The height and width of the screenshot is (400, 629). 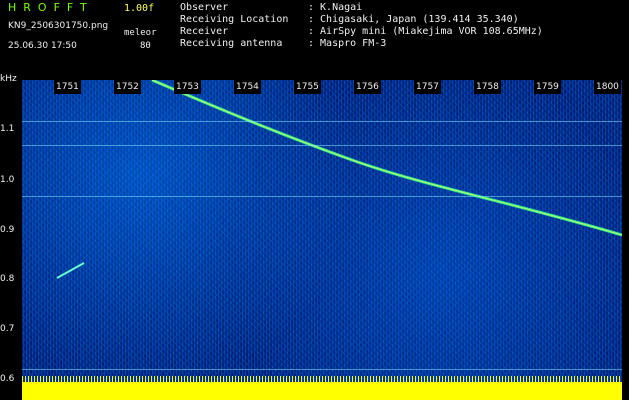 I want to click on x-tick-1755: 1755, so click(x=307, y=87).